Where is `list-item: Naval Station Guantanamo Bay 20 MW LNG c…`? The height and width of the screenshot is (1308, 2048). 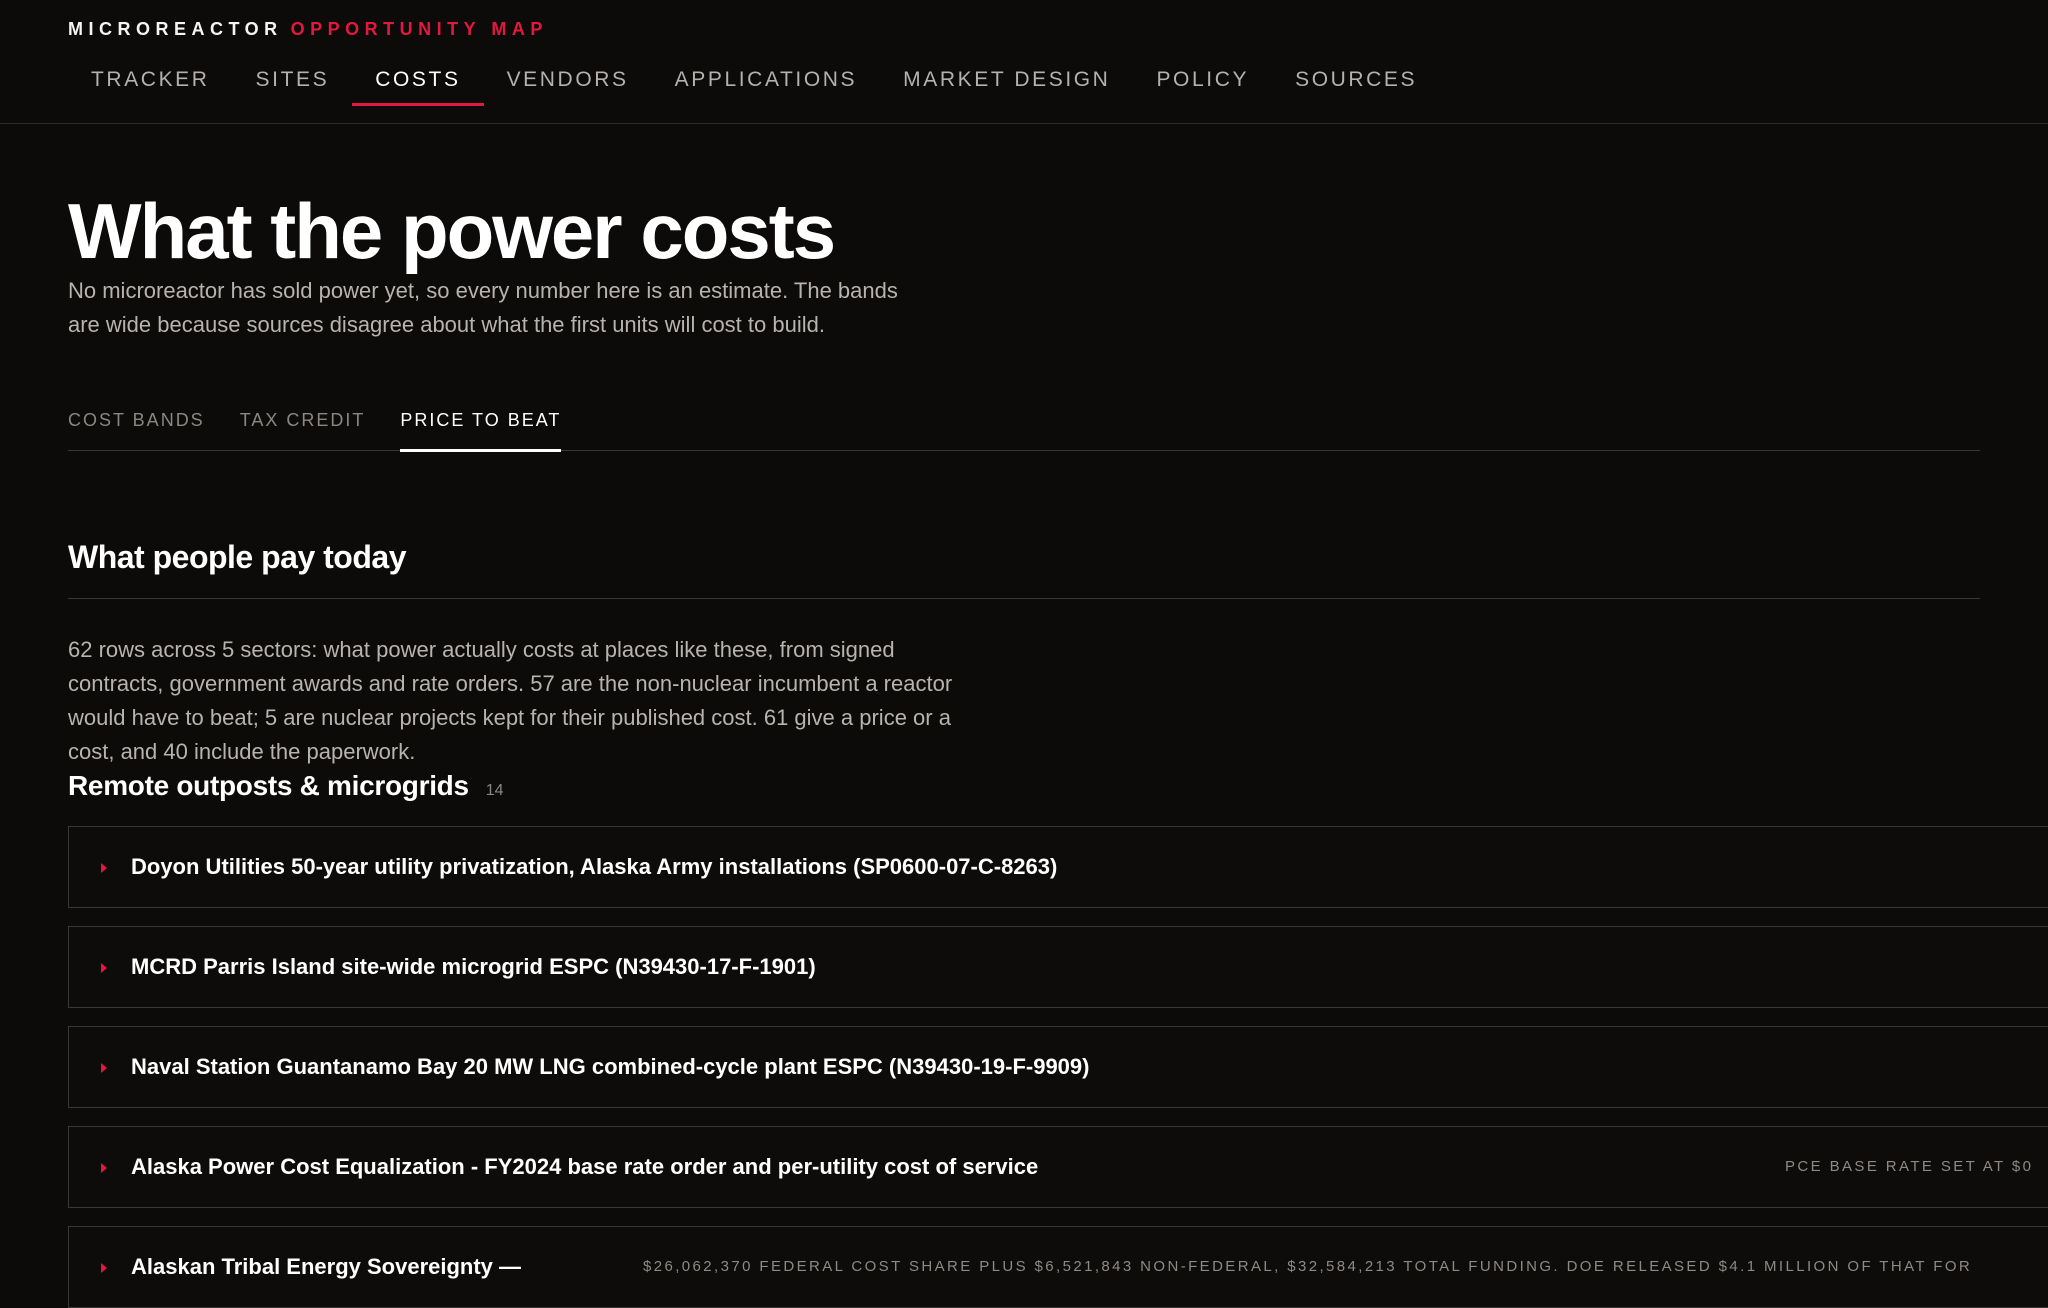 list-item: Naval Station Guantanamo Bay 20 MW LNG c… is located at coordinates (1058, 1067).